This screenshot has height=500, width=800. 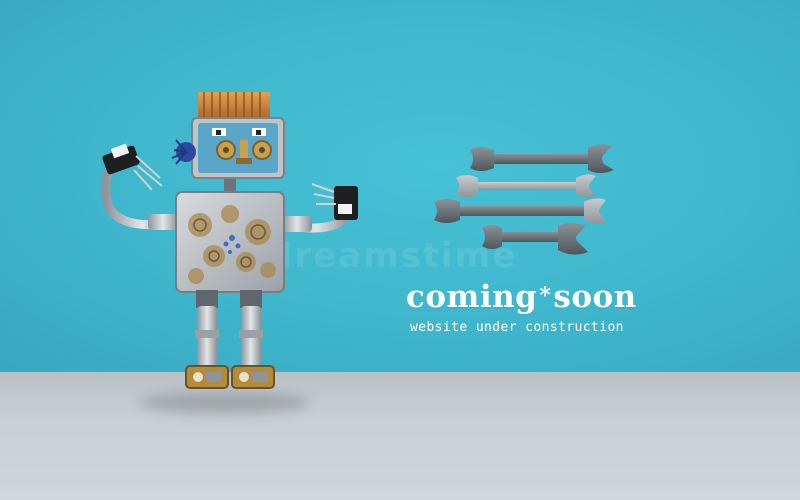 I want to click on coming-soon-heading: coming*soon, so click(x=541, y=297).